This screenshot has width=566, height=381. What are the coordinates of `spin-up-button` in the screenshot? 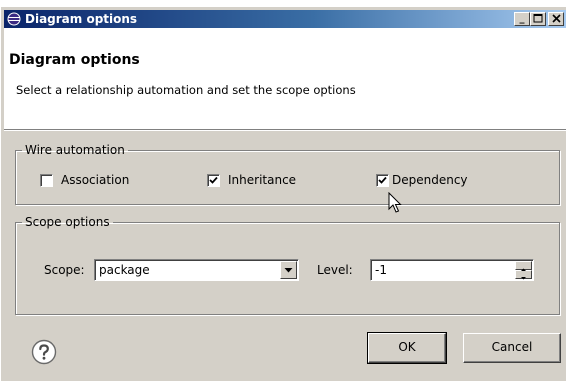 It's located at (523, 266).